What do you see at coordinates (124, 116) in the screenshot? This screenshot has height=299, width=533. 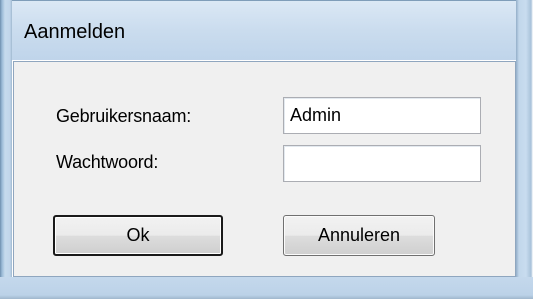 I see `username-label: Gebruikersnaam:` at bounding box center [124, 116].